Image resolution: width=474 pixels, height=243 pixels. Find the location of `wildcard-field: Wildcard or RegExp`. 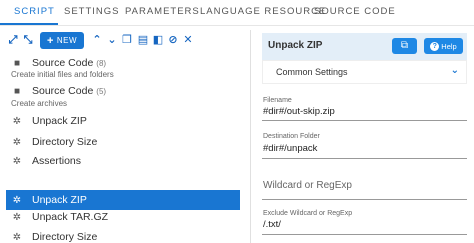

wildcard-field: Wildcard or RegExp is located at coordinates (307, 185).